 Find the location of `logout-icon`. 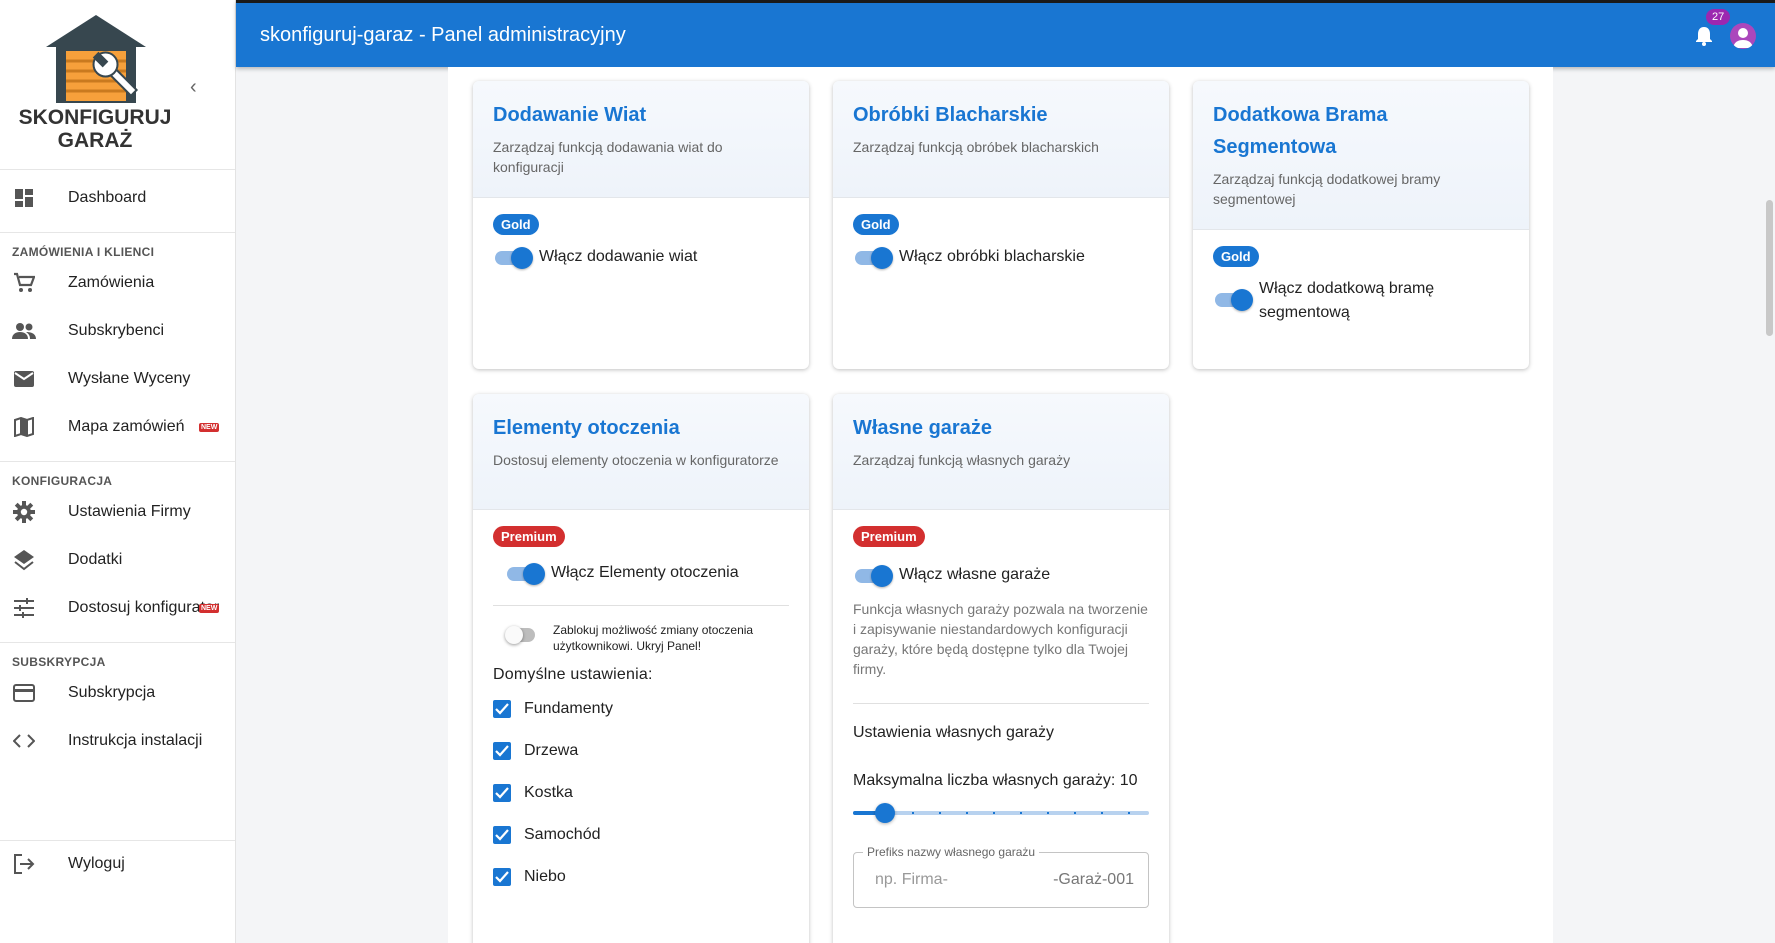

logout-icon is located at coordinates (24, 864).